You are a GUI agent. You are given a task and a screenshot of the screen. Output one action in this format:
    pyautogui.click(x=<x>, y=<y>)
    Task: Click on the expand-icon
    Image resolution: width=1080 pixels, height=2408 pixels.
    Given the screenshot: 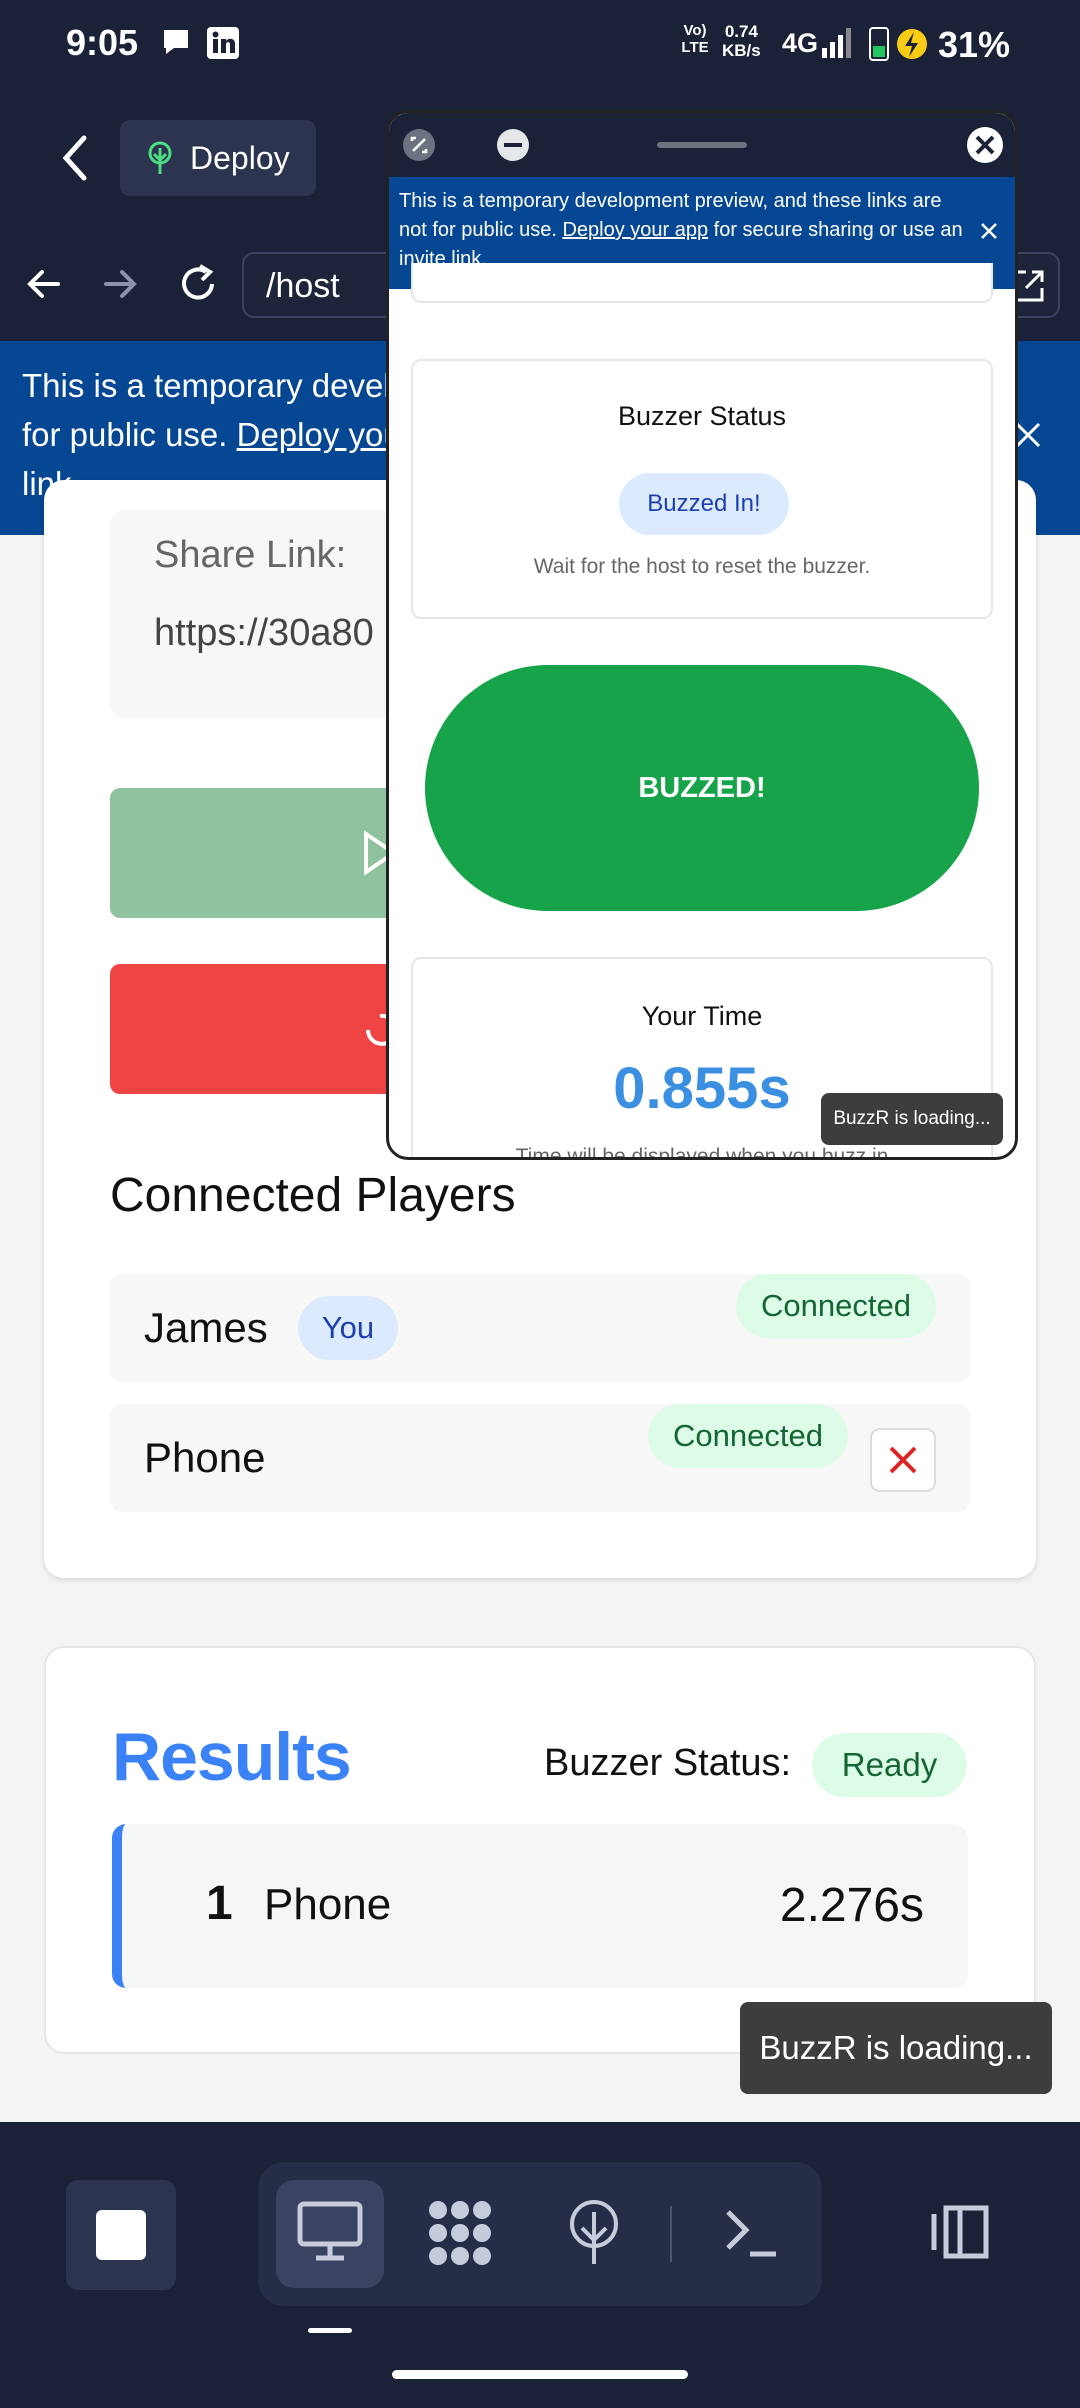 What is the action you would take?
    pyautogui.click(x=419, y=145)
    